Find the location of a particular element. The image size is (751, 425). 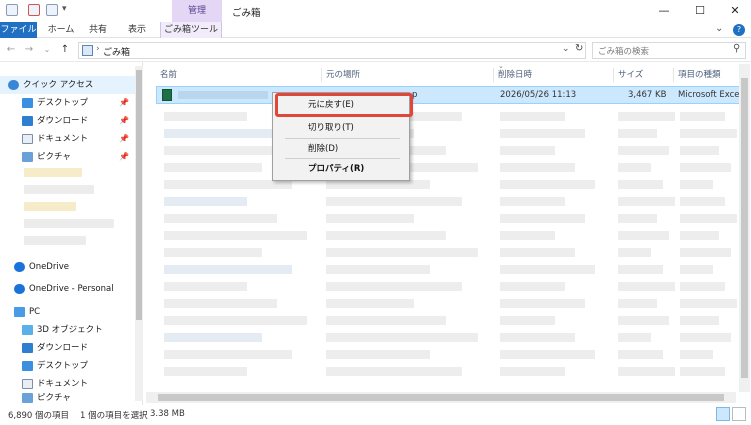

menu-item-properties: プロパティ(R) is located at coordinates (342, 169).